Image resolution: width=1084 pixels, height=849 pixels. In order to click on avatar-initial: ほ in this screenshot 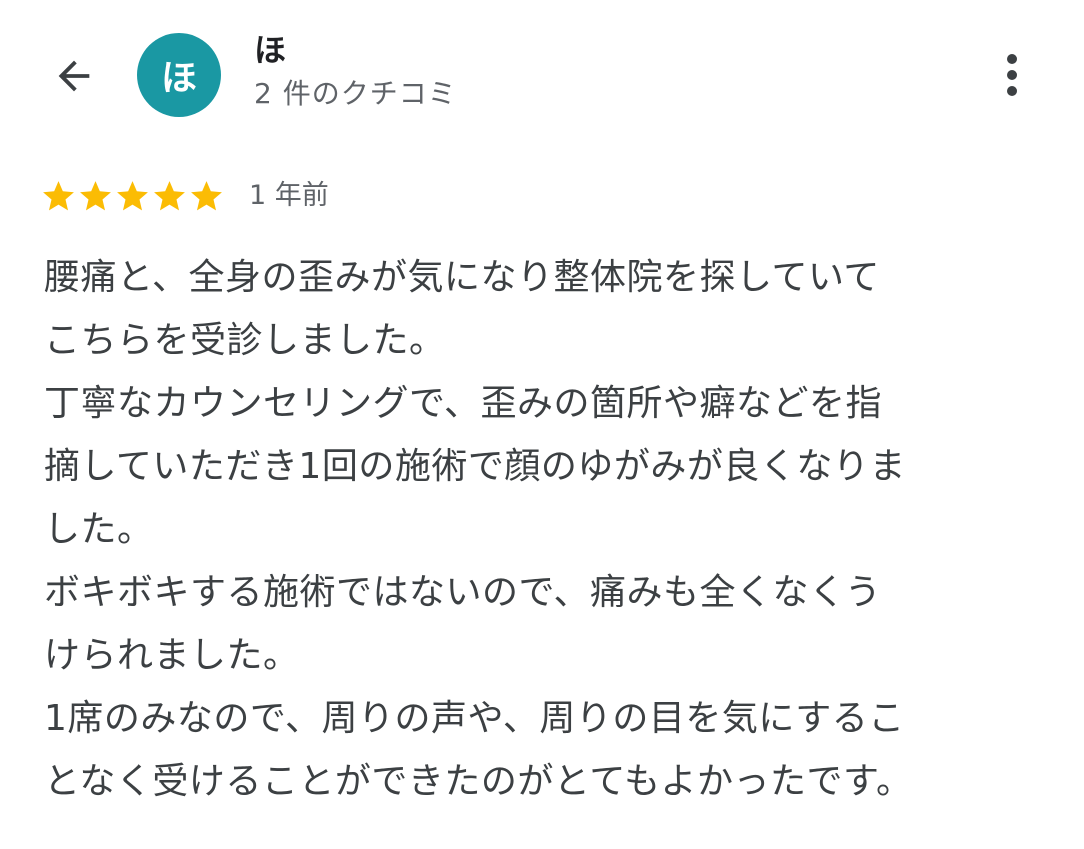, I will do `click(178, 78)`.